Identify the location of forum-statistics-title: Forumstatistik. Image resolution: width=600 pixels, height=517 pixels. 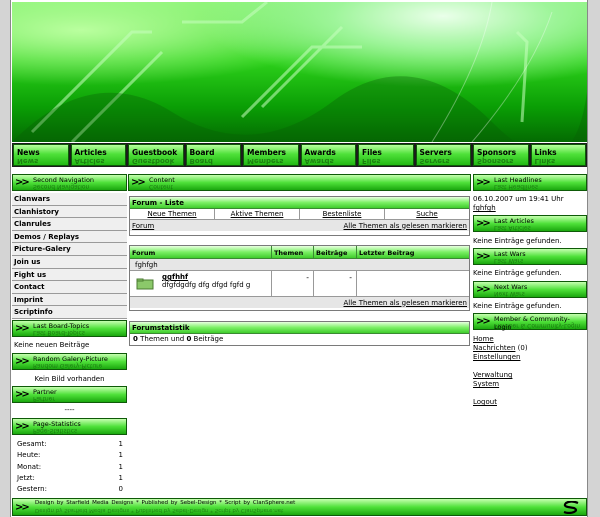
(299, 328).